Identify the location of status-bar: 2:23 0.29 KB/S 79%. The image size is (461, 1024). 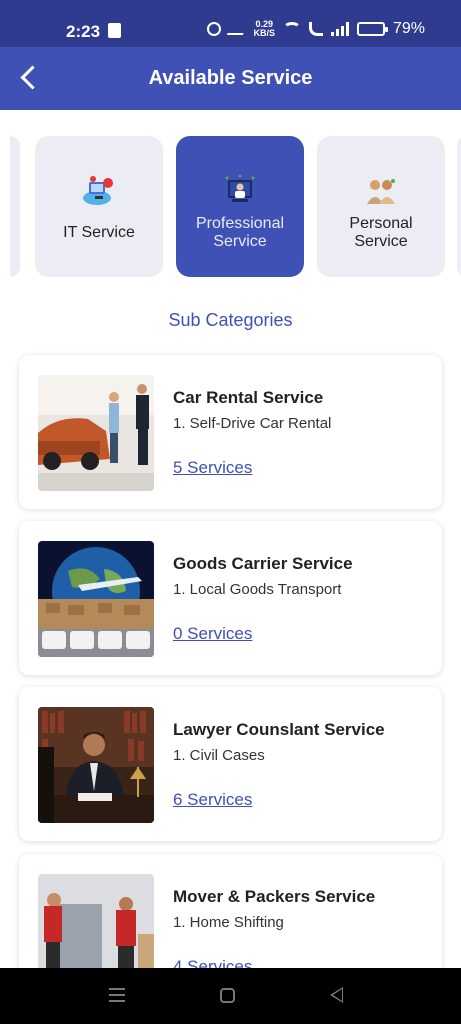
(230, 23).